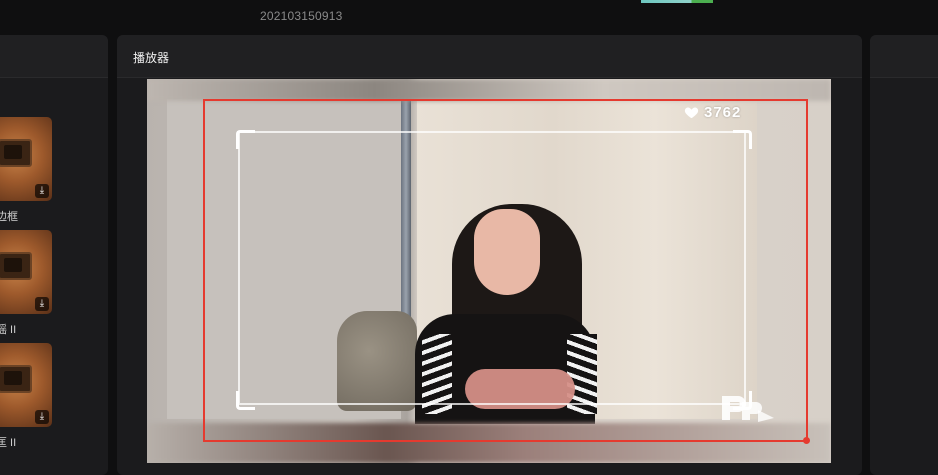 The width and height of the screenshot is (938, 475). I want to click on asset-label-2: 摇 II, so click(8, 330).